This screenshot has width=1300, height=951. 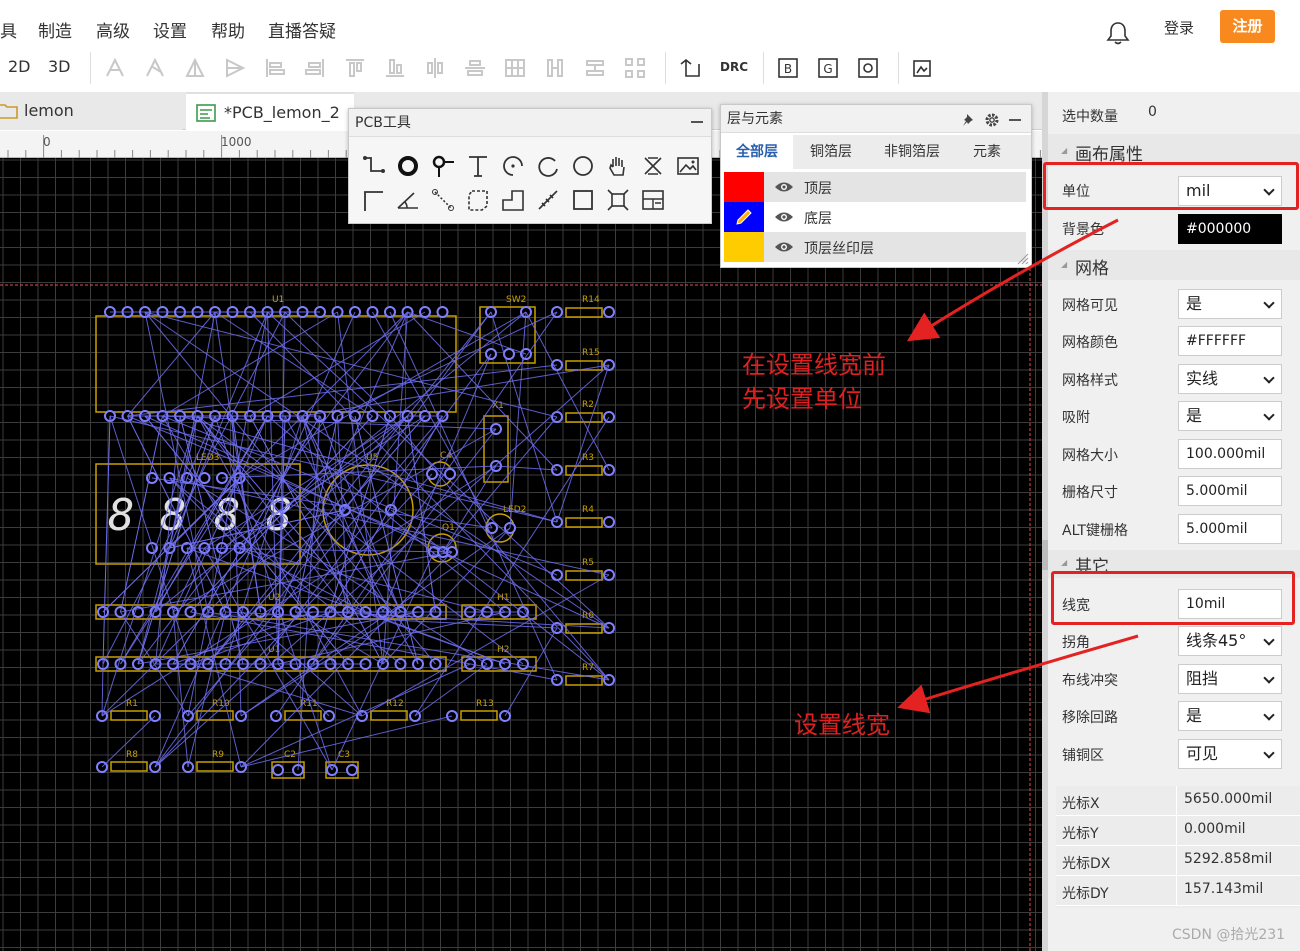 What do you see at coordinates (875, 217) in the screenshot?
I see `layer-row-bottom: 底层` at bounding box center [875, 217].